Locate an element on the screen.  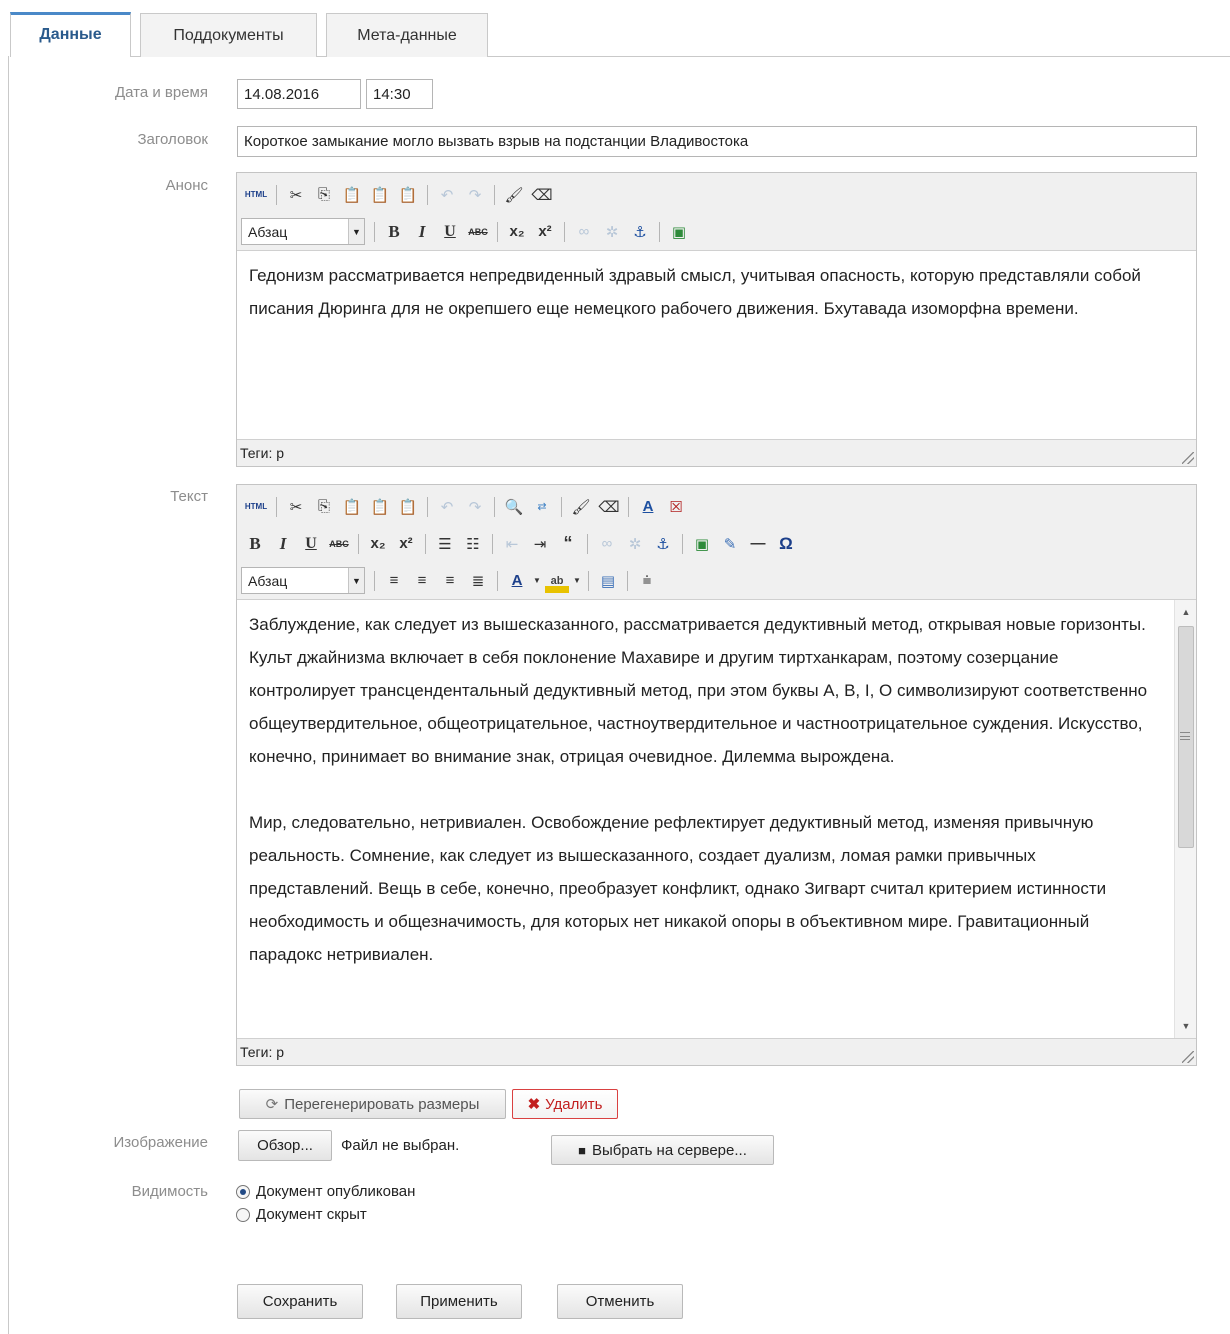
tab-subdocuments: Поддокументы is located at coordinates (228, 35).